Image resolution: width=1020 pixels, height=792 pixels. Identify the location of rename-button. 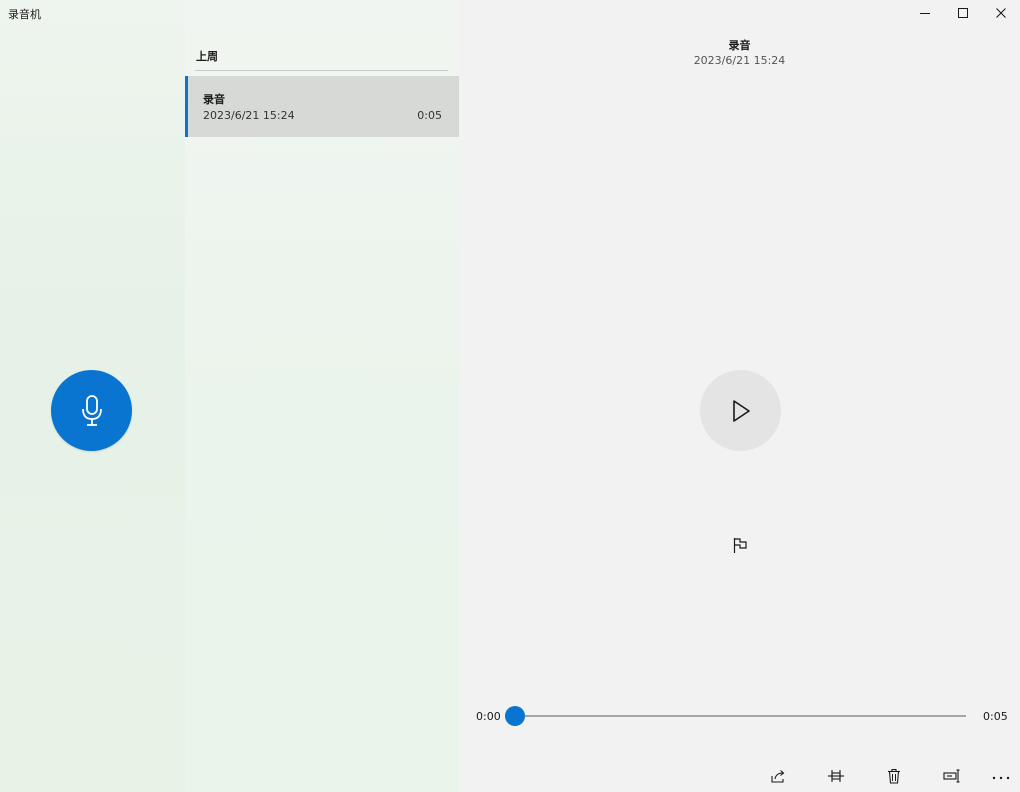
(952, 776).